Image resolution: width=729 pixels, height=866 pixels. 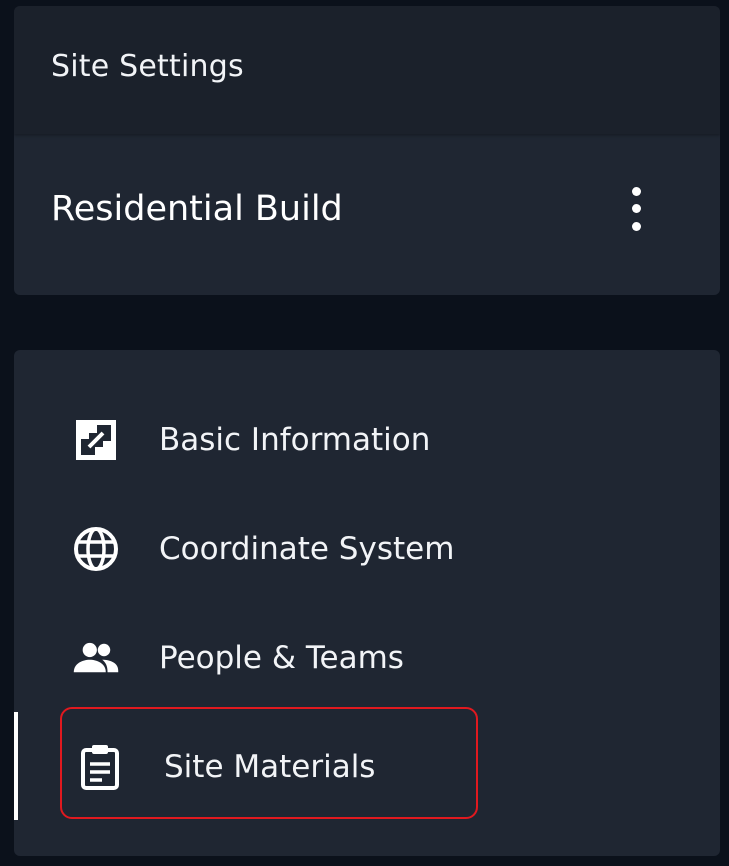 I want to click on nav-item-people-teams: People & Teams, so click(x=367, y=658).